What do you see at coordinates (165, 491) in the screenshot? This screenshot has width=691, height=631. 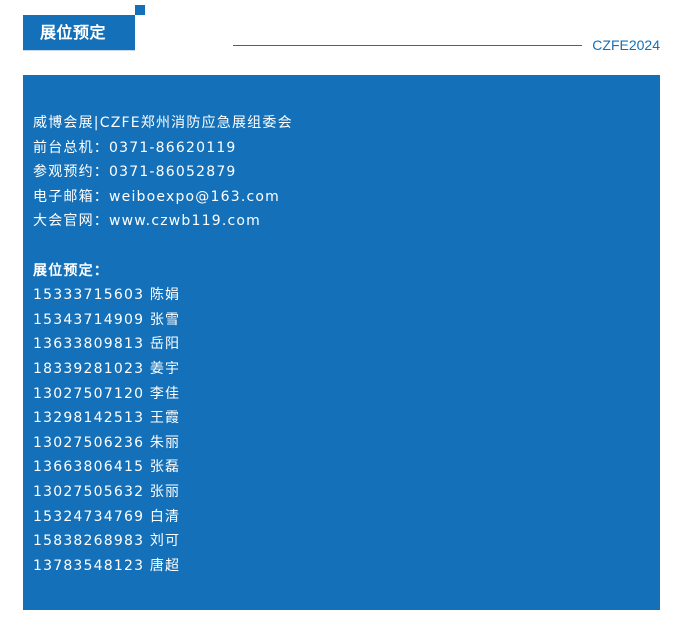 I see `booking-contact-name: 张丽` at bounding box center [165, 491].